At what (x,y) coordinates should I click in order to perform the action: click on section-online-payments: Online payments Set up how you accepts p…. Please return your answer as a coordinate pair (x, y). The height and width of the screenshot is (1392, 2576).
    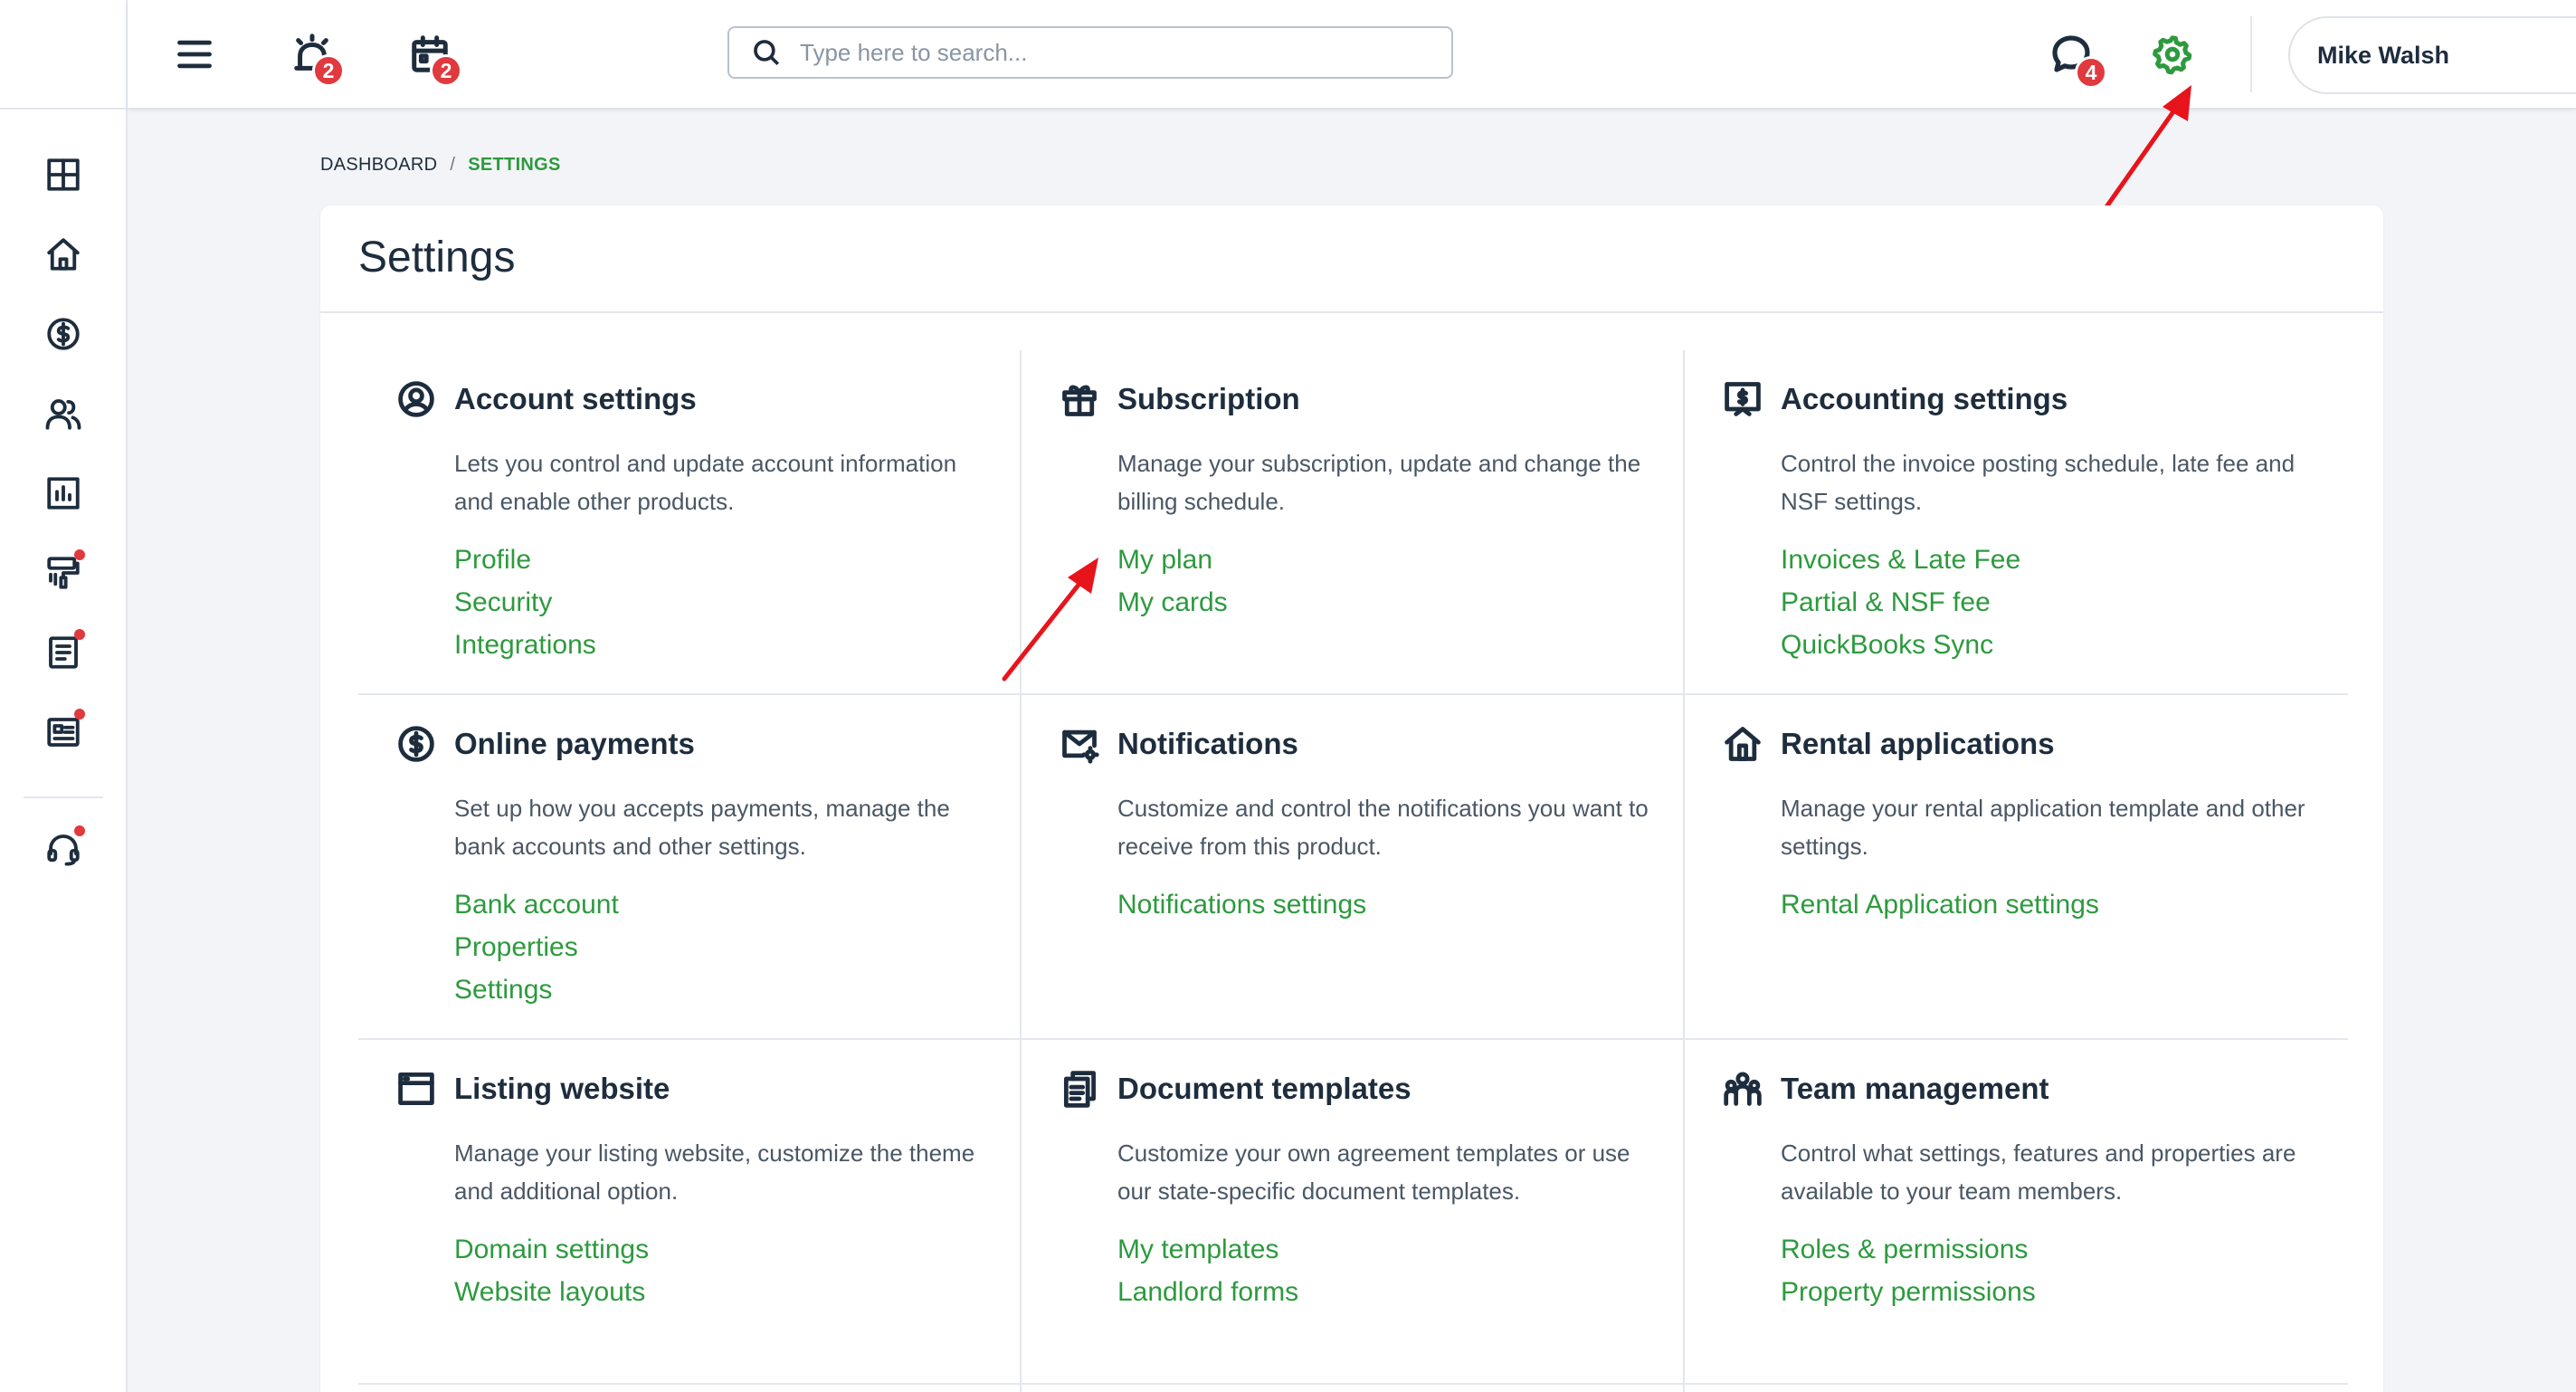
    Looking at the image, I should click on (690, 867).